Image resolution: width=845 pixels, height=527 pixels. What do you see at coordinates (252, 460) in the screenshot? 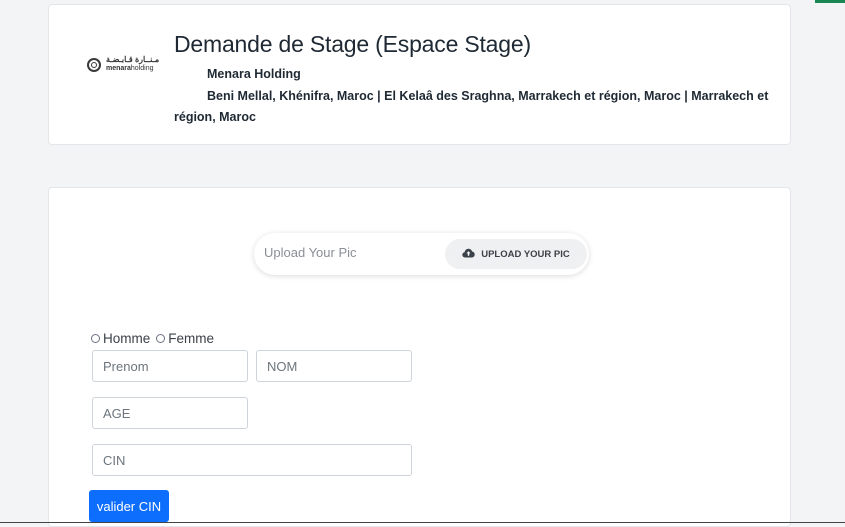
I see `cin-input` at bounding box center [252, 460].